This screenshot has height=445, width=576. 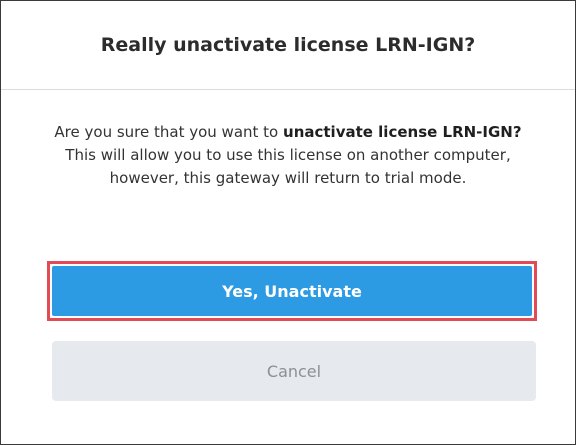 I want to click on message-text-start: Are you sure that you want to, so click(x=169, y=132).